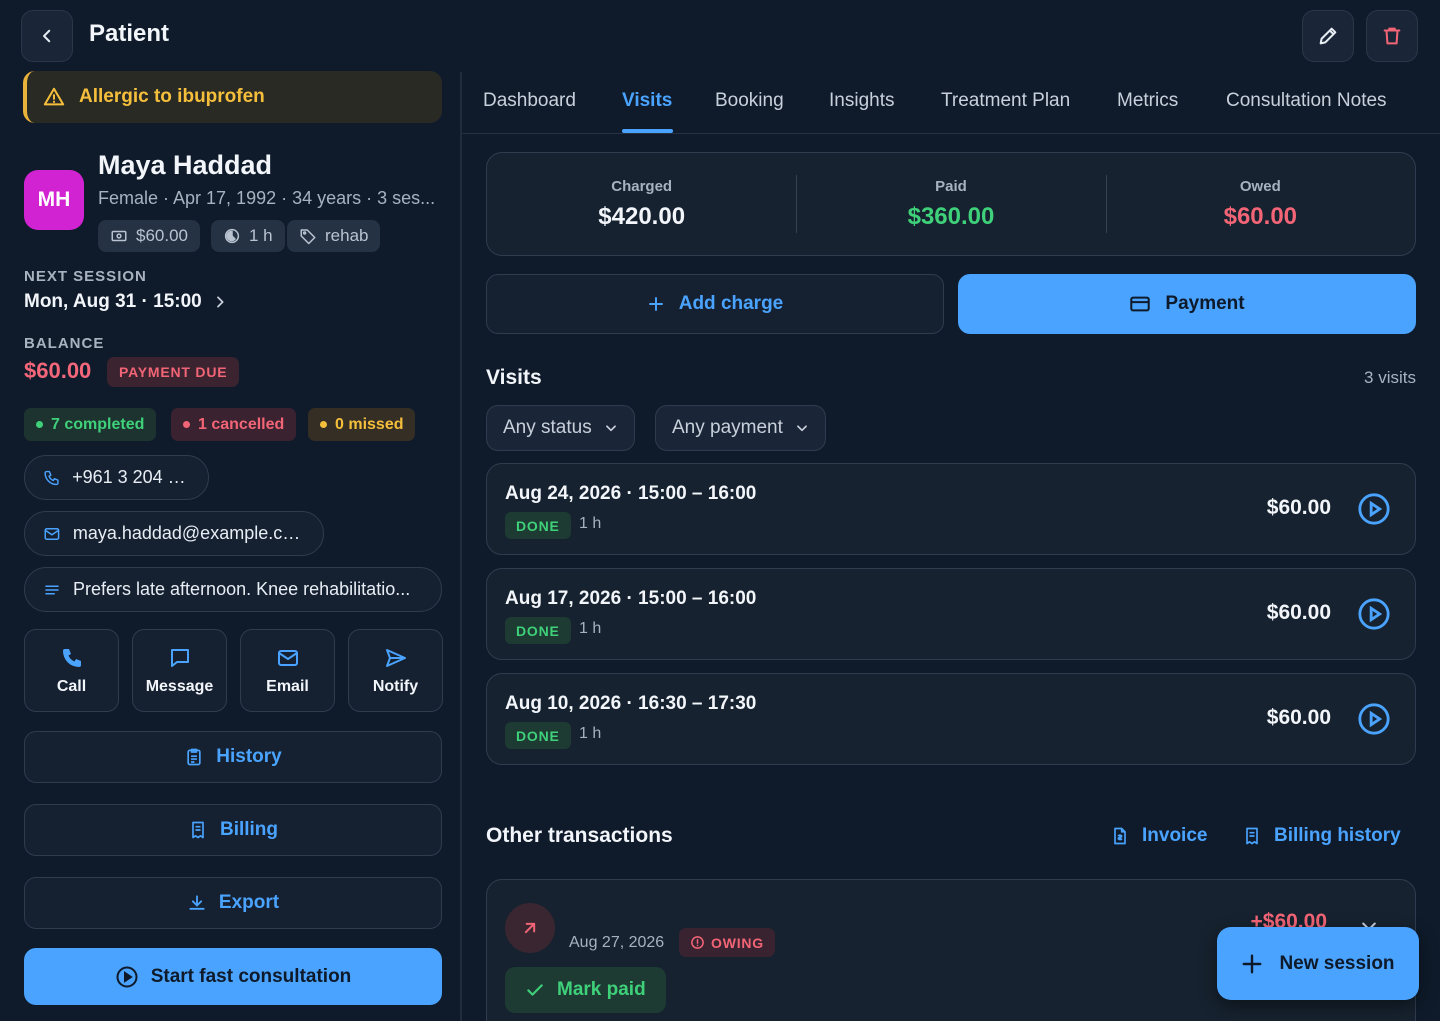 This screenshot has height=1021, width=1440. I want to click on tab-treatment-plan: Treatment Plan, so click(1005, 101).